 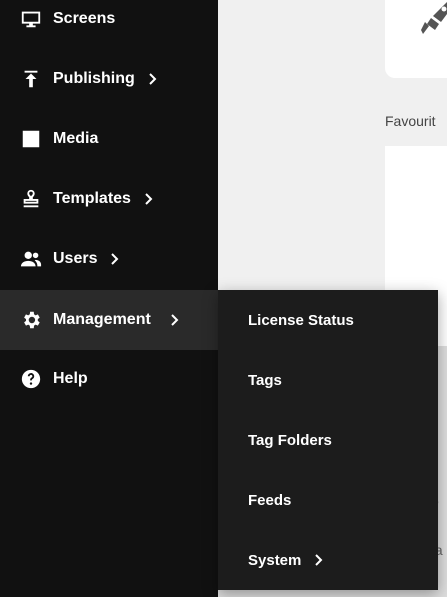 What do you see at coordinates (94, 78) in the screenshot?
I see `sidebar-item-label: Publishing` at bounding box center [94, 78].